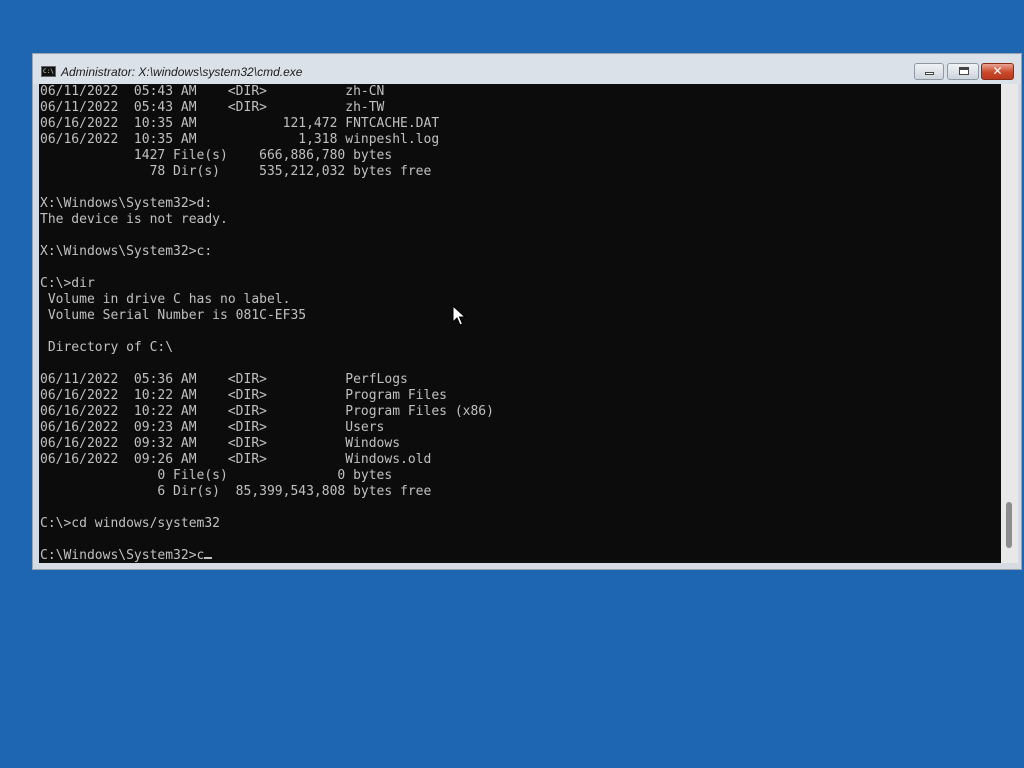 The image size is (1024, 768). Describe the element at coordinates (212, 91) in the screenshot. I see `console-line: 06/11/2022 05:43 AM <DIR> zh-CN` at that location.